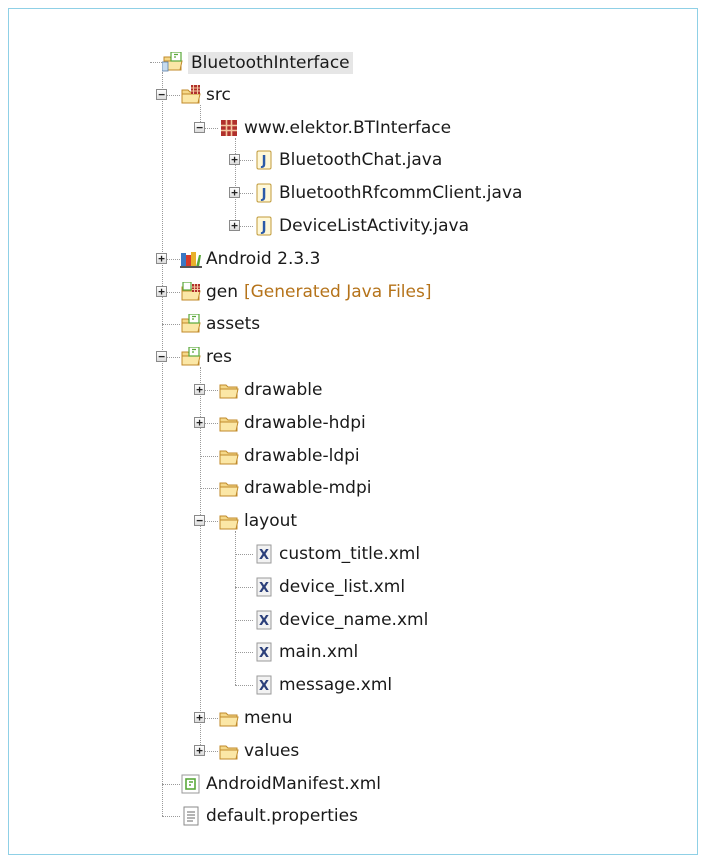 The image size is (702, 863). I want to click on tree-item: BluetoothInterface, so click(345, 62).